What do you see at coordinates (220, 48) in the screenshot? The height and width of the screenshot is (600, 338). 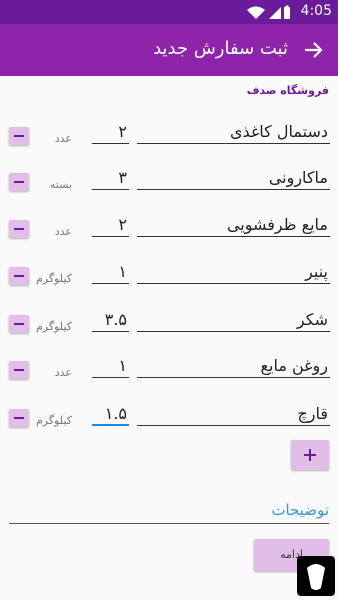 I see `page-title: ثبت سفارش جدید` at bounding box center [220, 48].